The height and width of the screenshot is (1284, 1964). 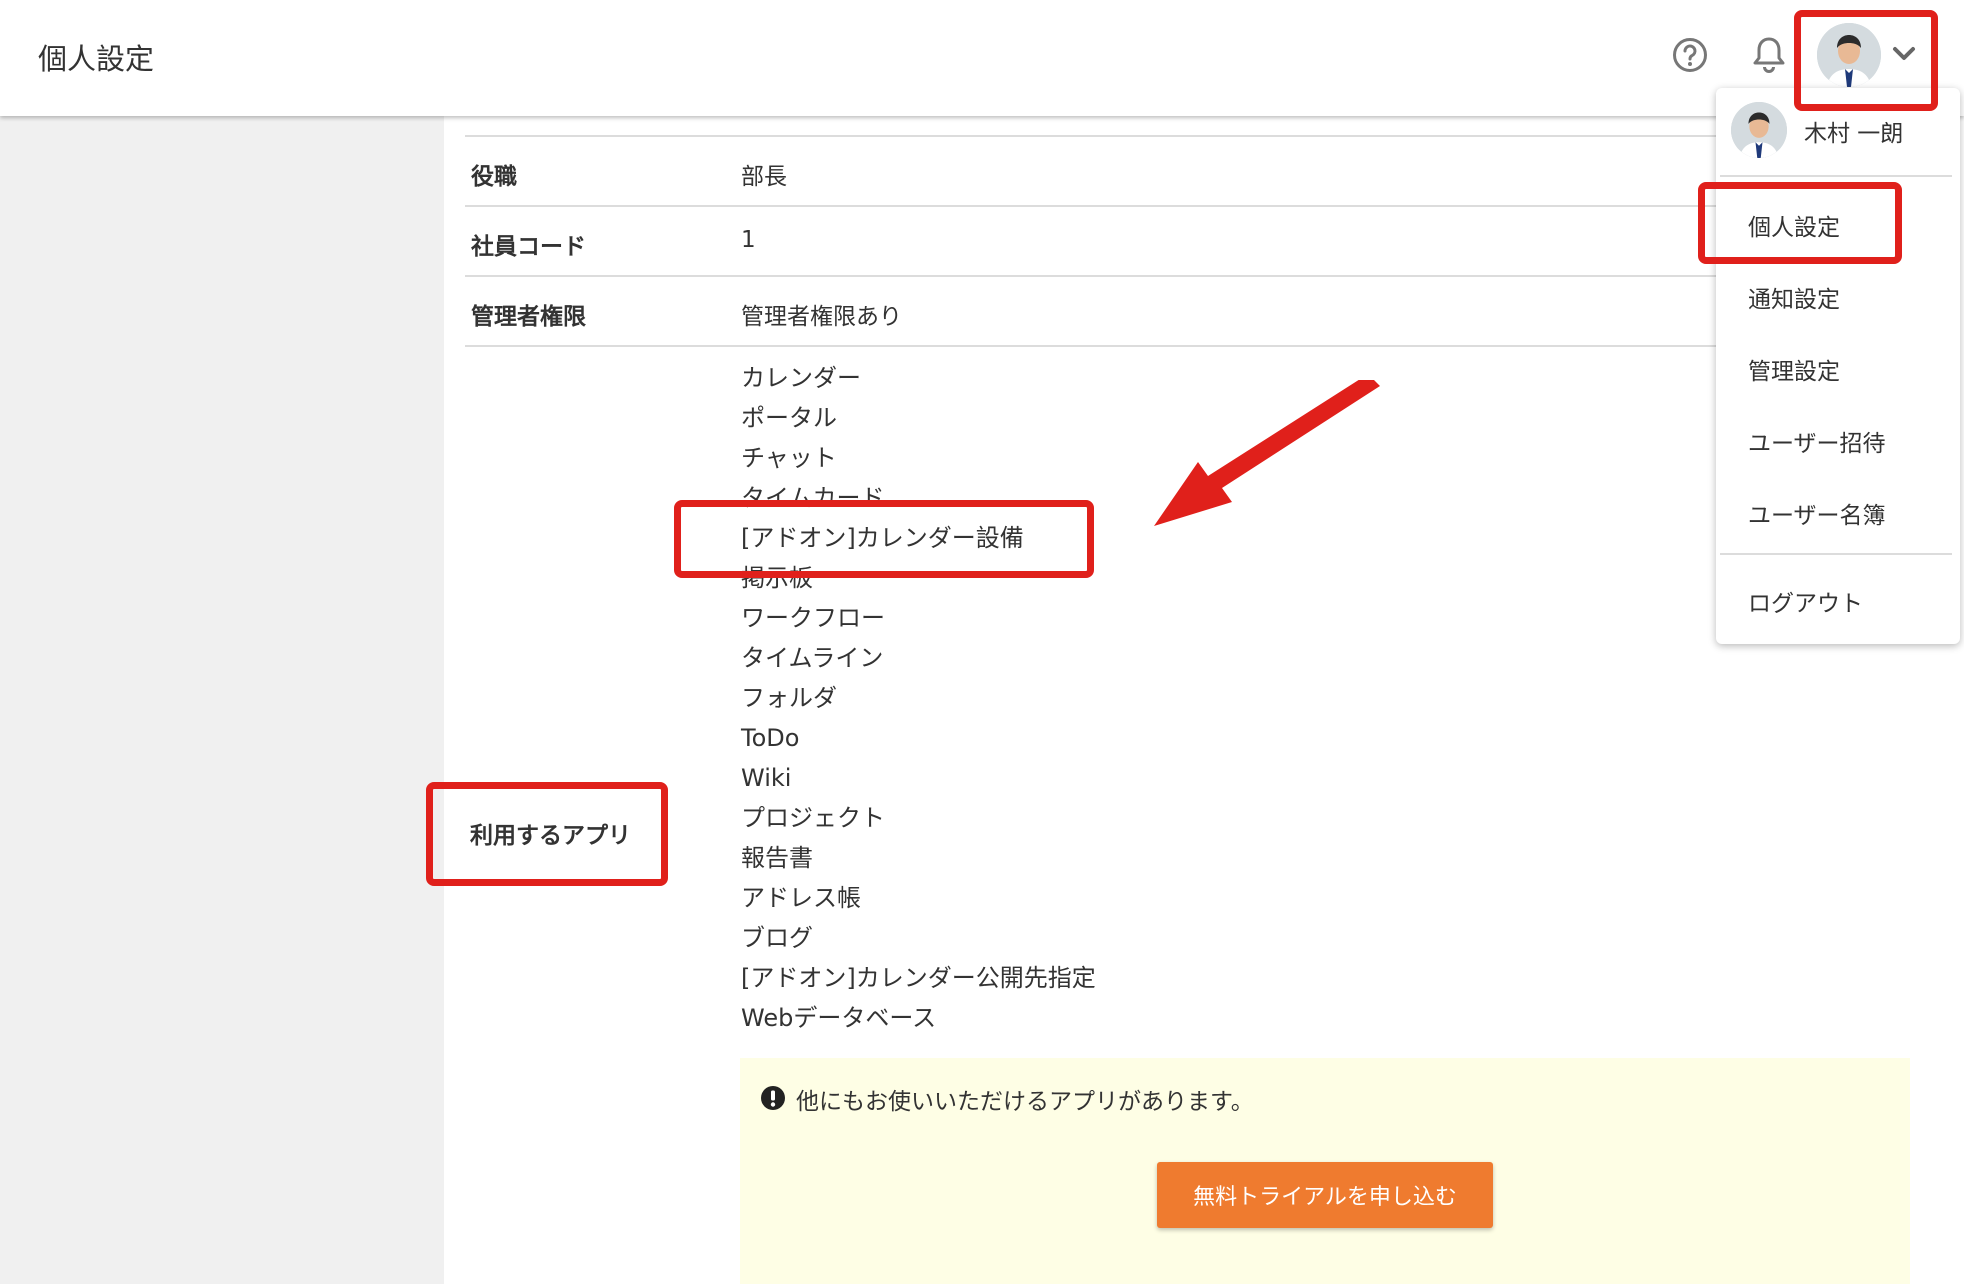 What do you see at coordinates (1769, 55) in the screenshot?
I see `bell-icon` at bounding box center [1769, 55].